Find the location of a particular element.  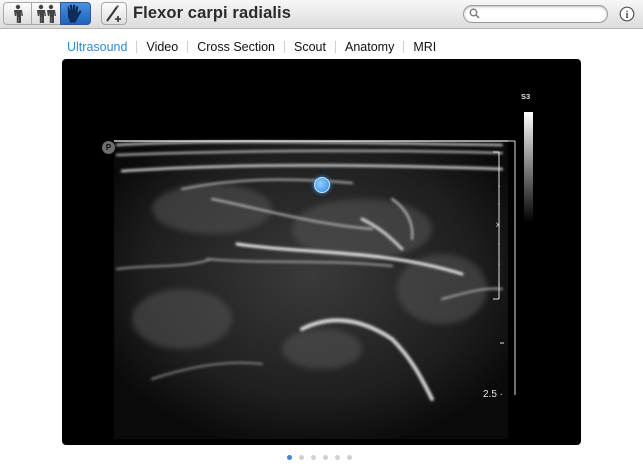

depth-label: 2.5 · is located at coordinates (493, 394).